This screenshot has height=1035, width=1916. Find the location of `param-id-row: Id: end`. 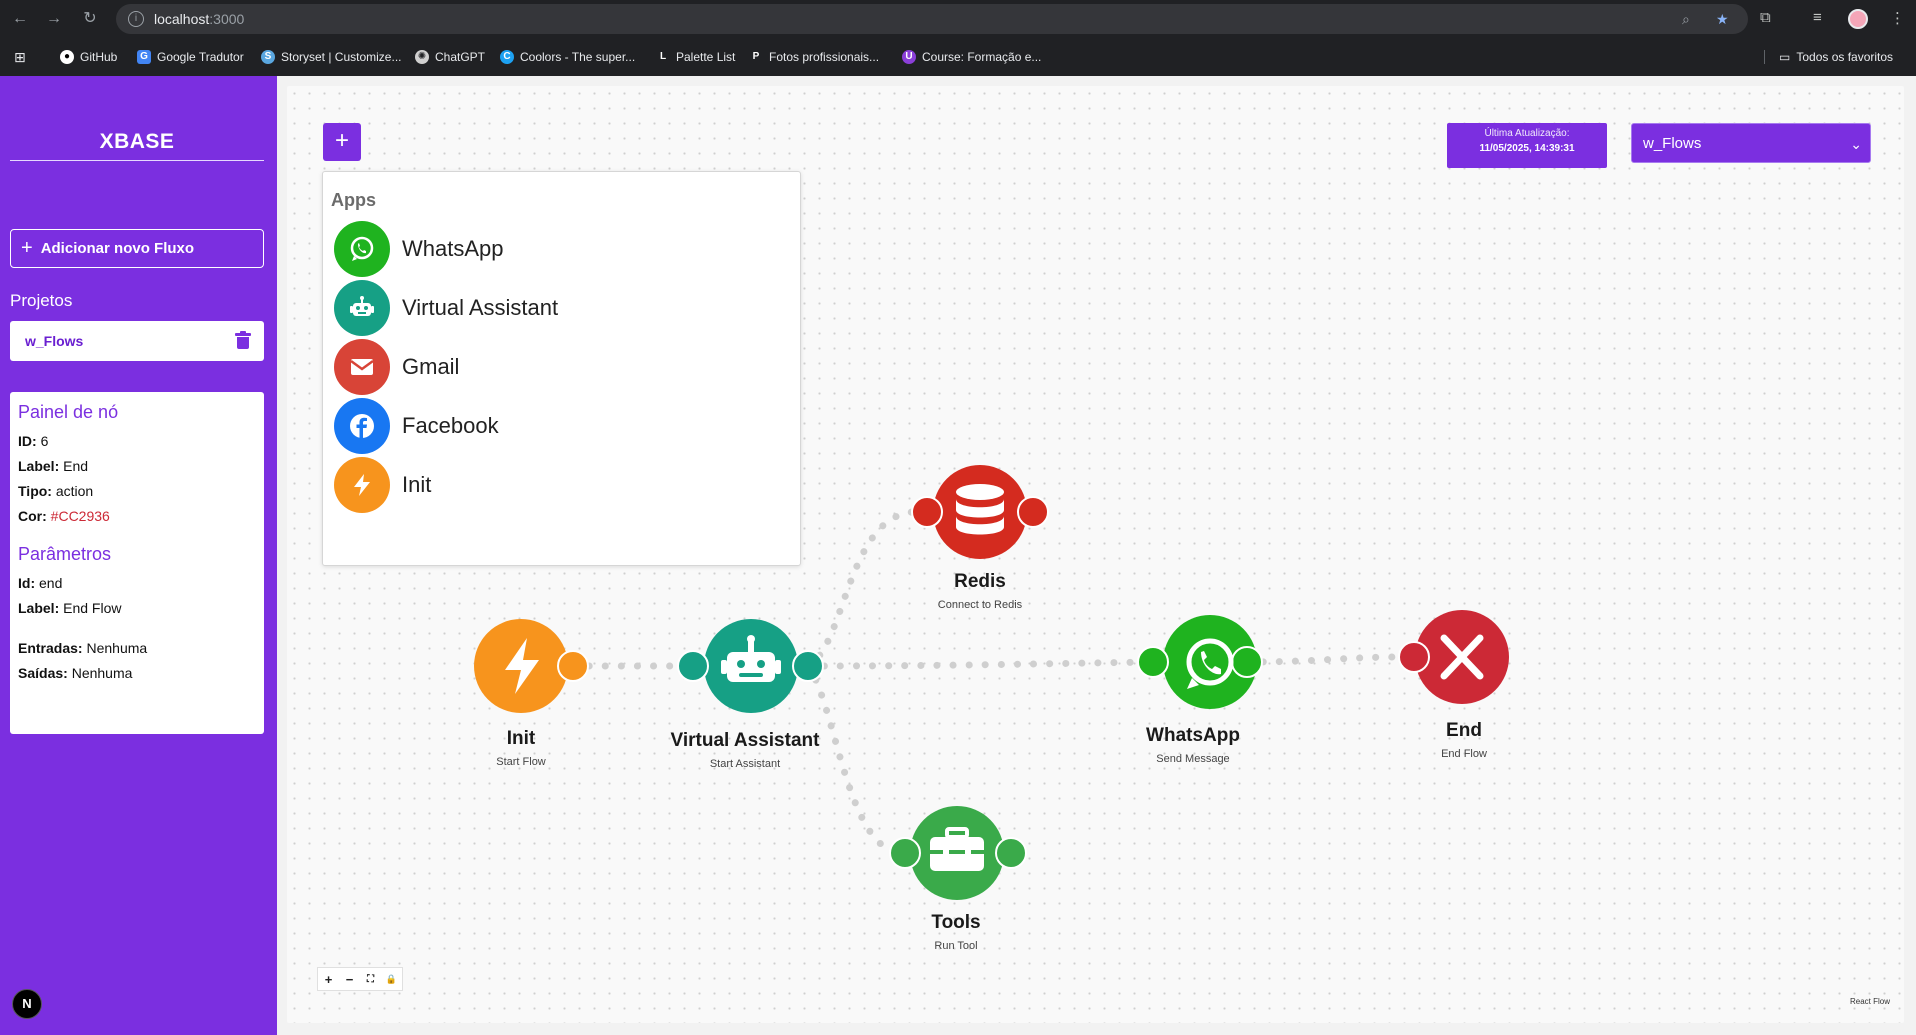

param-id-row: Id: end is located at coordinates (137, 583).